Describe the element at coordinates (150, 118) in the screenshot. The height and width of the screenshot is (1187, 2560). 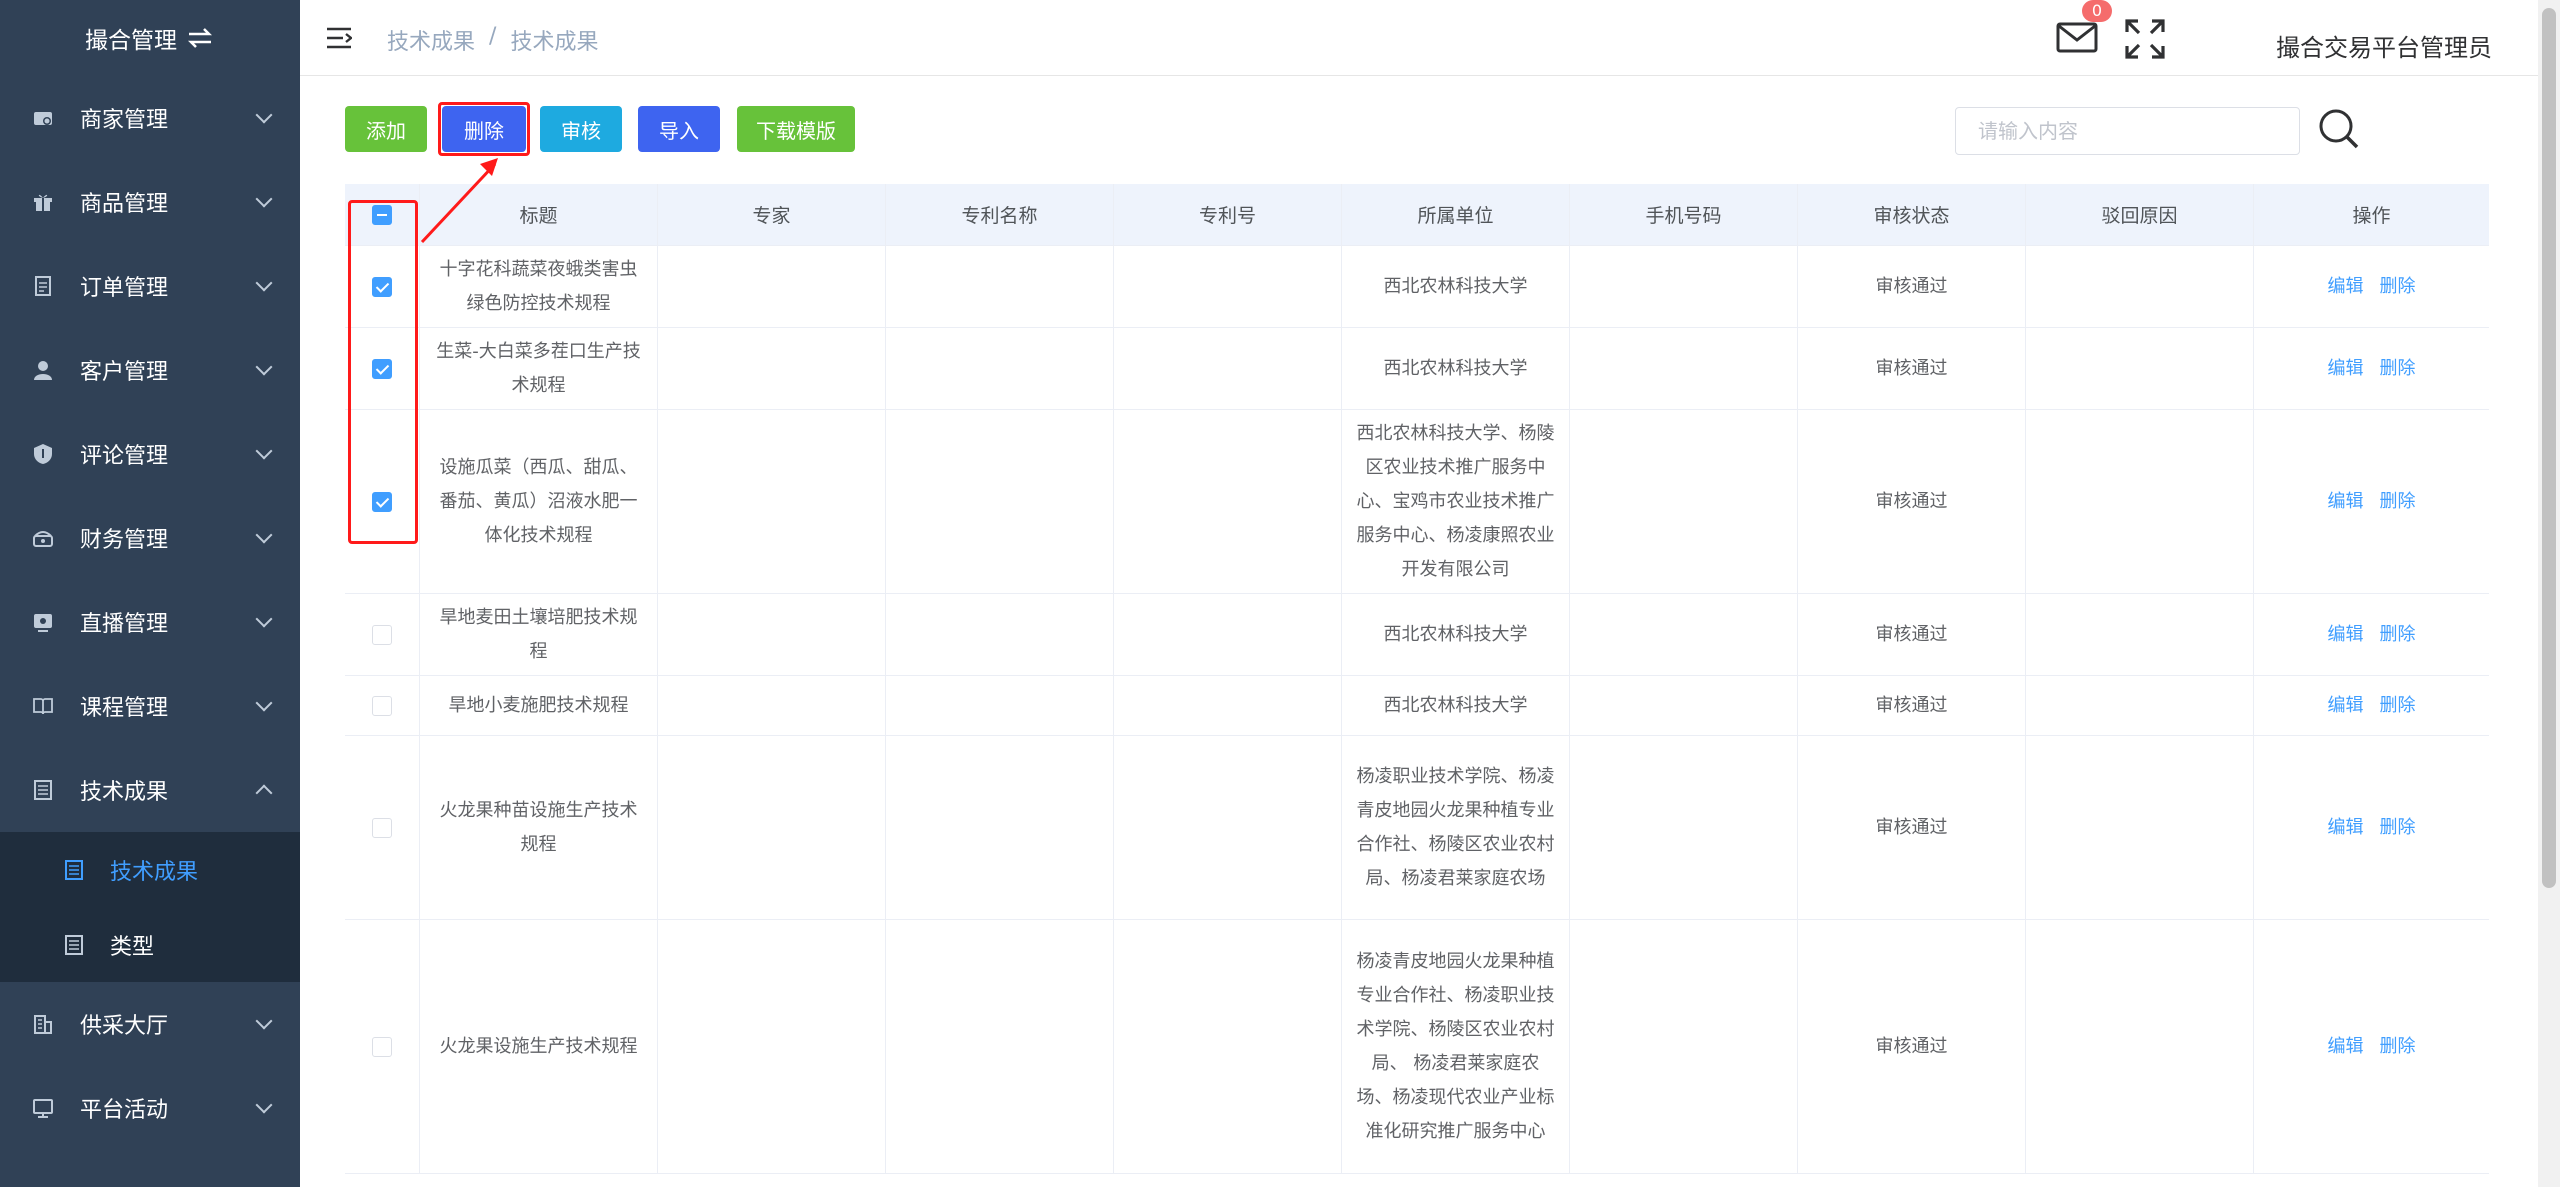
I see `sidebar-item-merchant: 商家管理` at that location.